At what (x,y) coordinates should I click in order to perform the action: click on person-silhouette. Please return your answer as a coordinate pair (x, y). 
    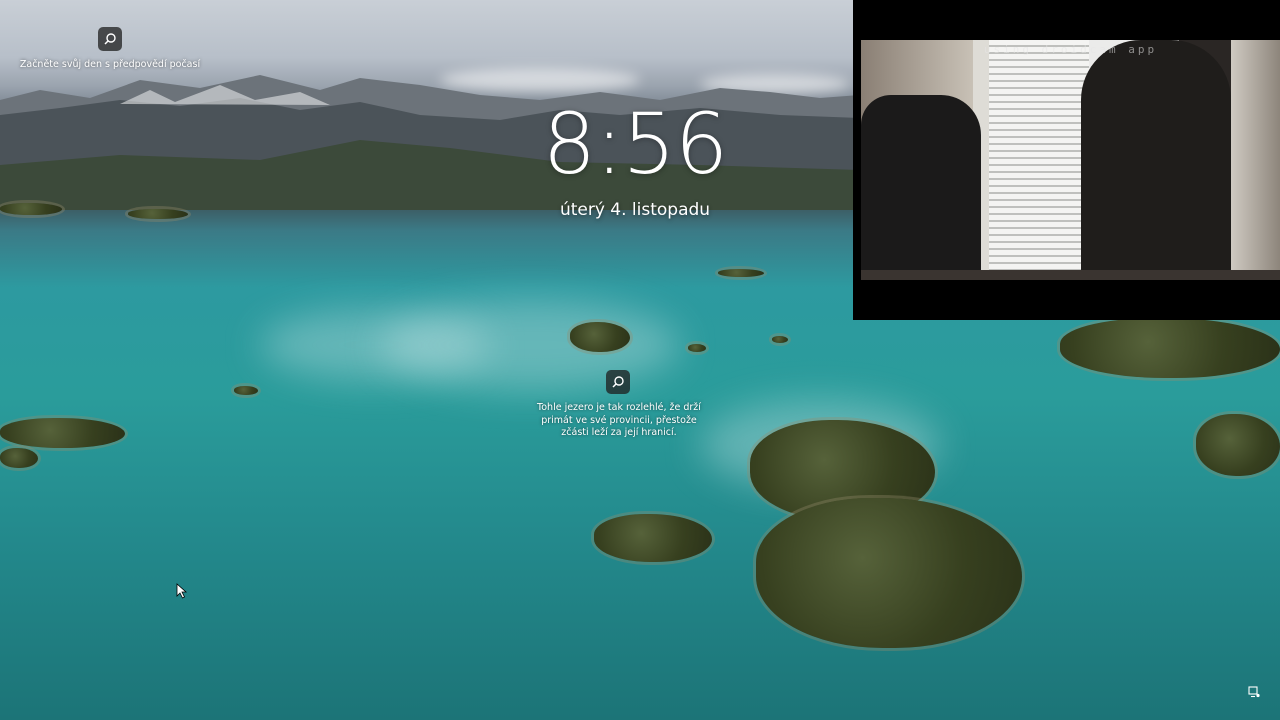
    Looking at the image, I should click on (1156, 160).